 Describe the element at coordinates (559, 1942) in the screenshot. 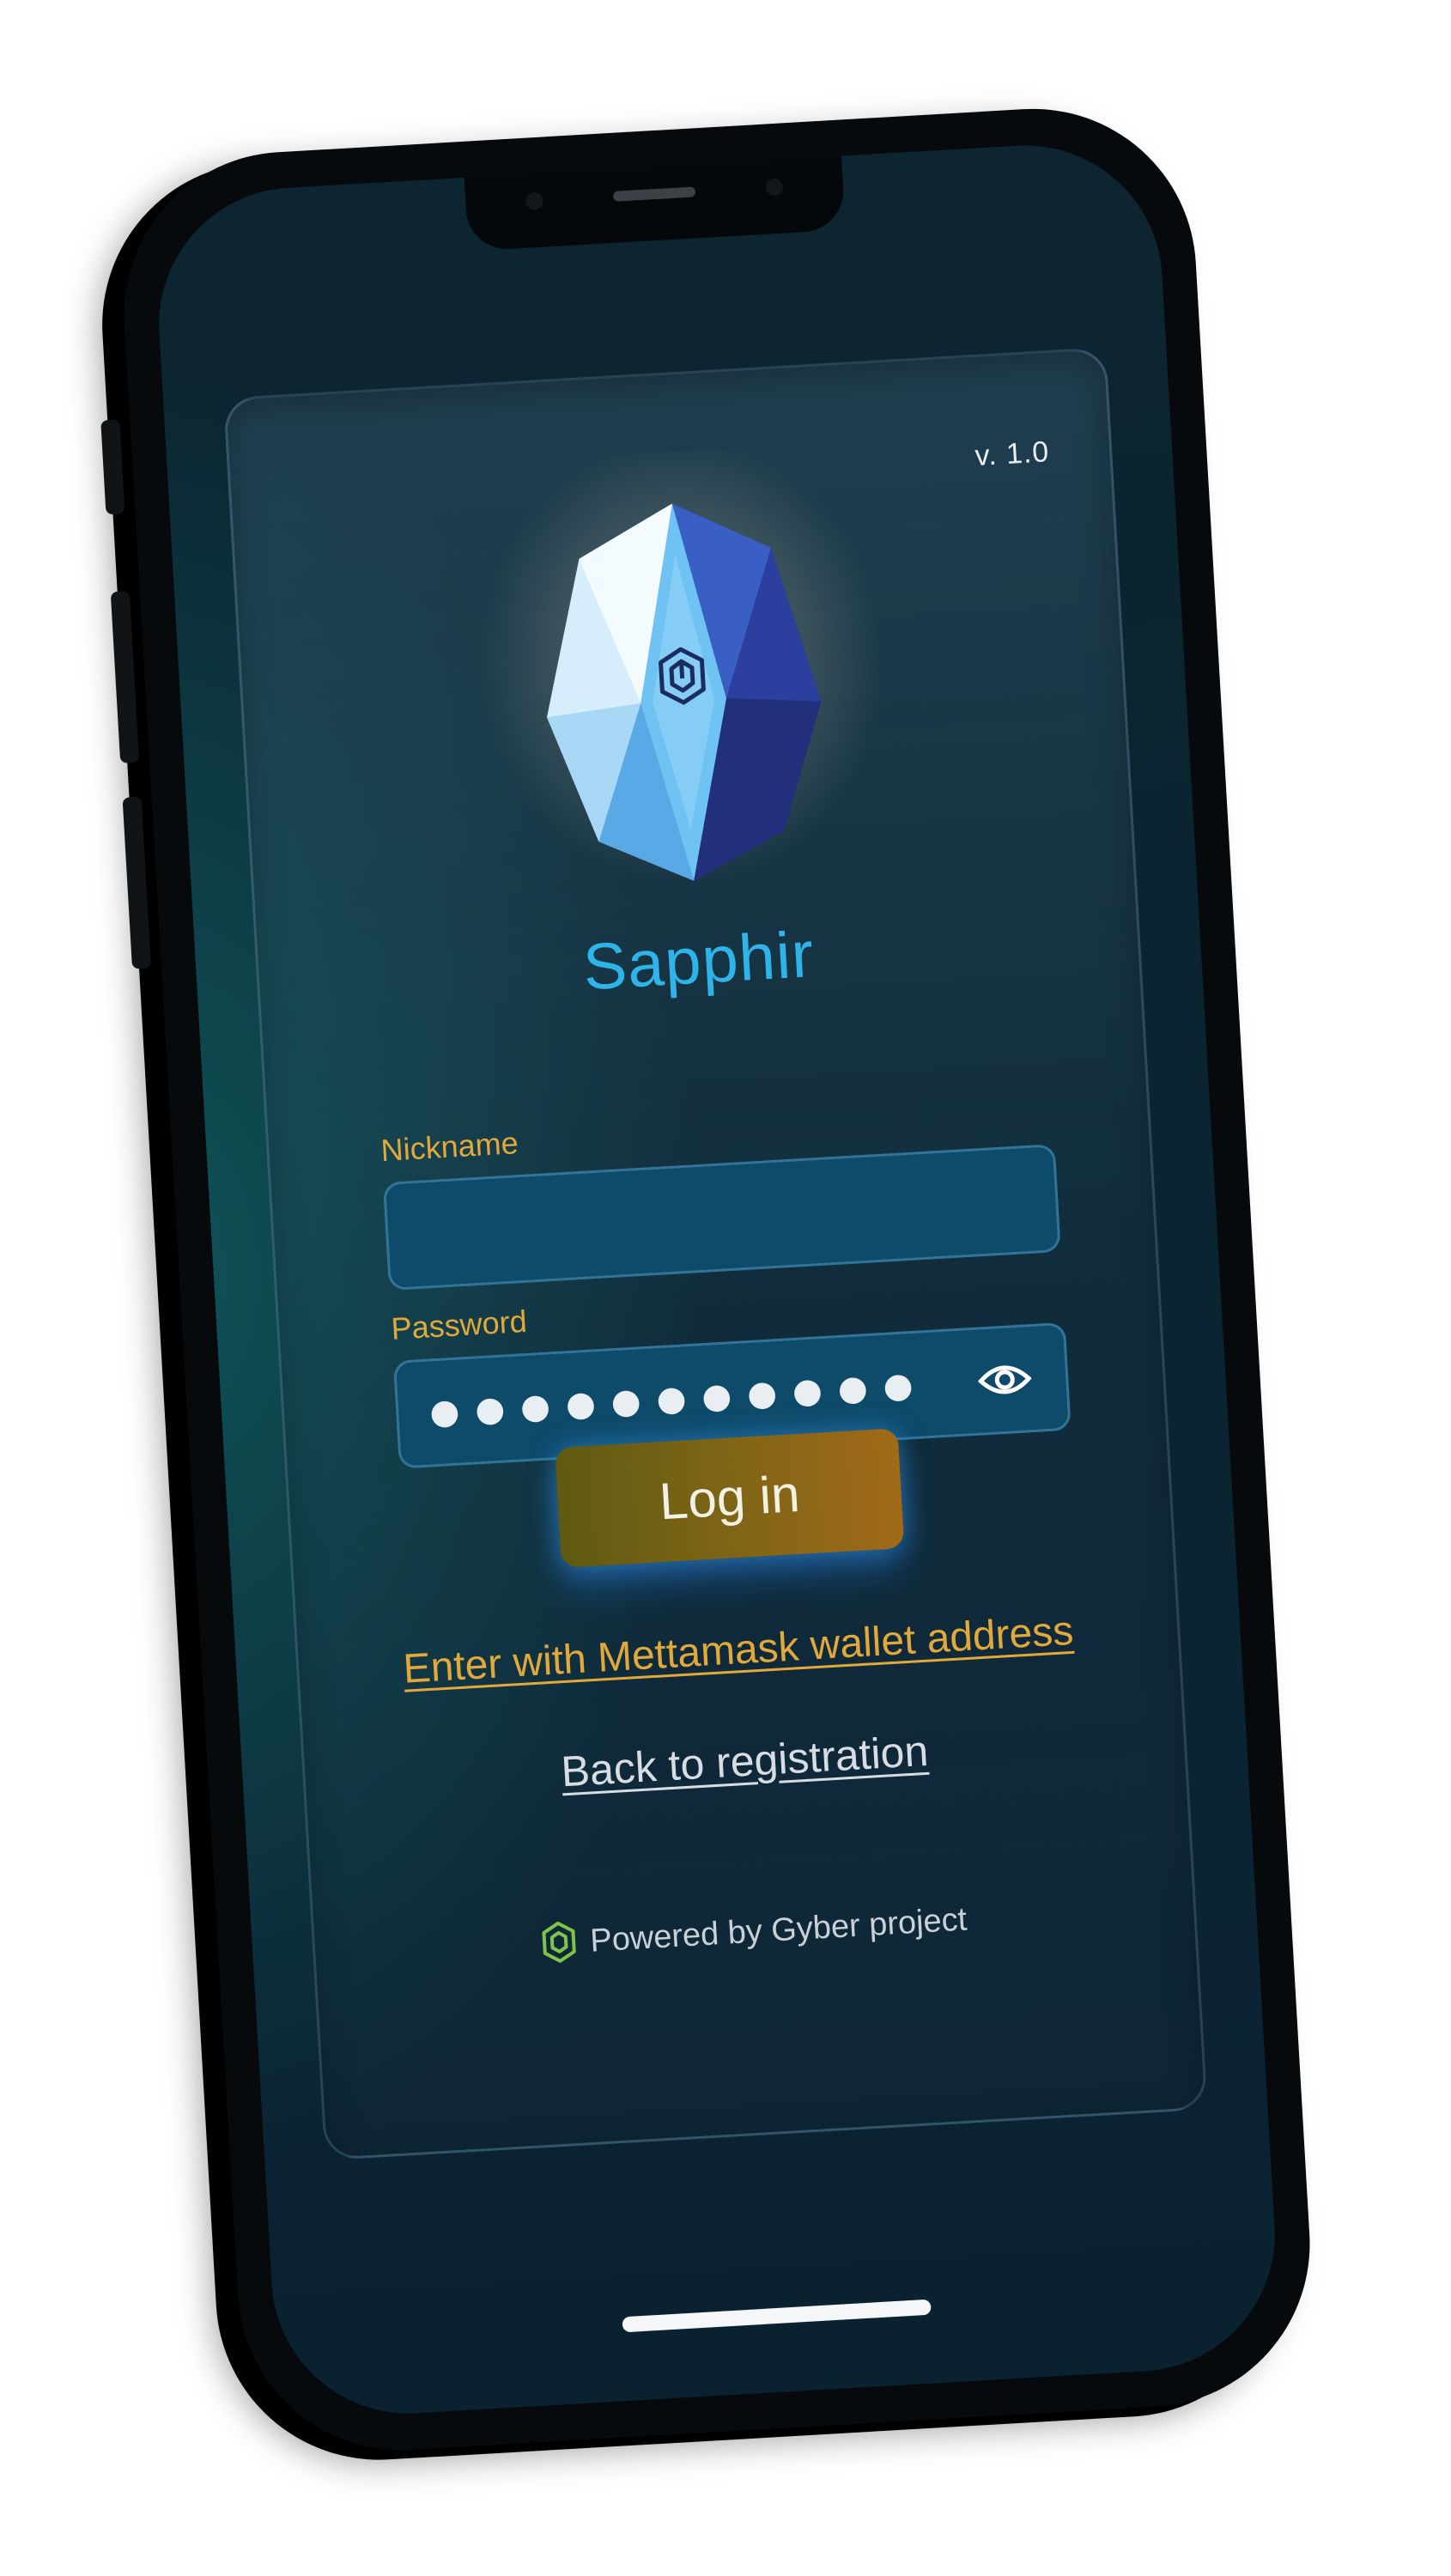

I see `gyber-logo-icon` at that location.